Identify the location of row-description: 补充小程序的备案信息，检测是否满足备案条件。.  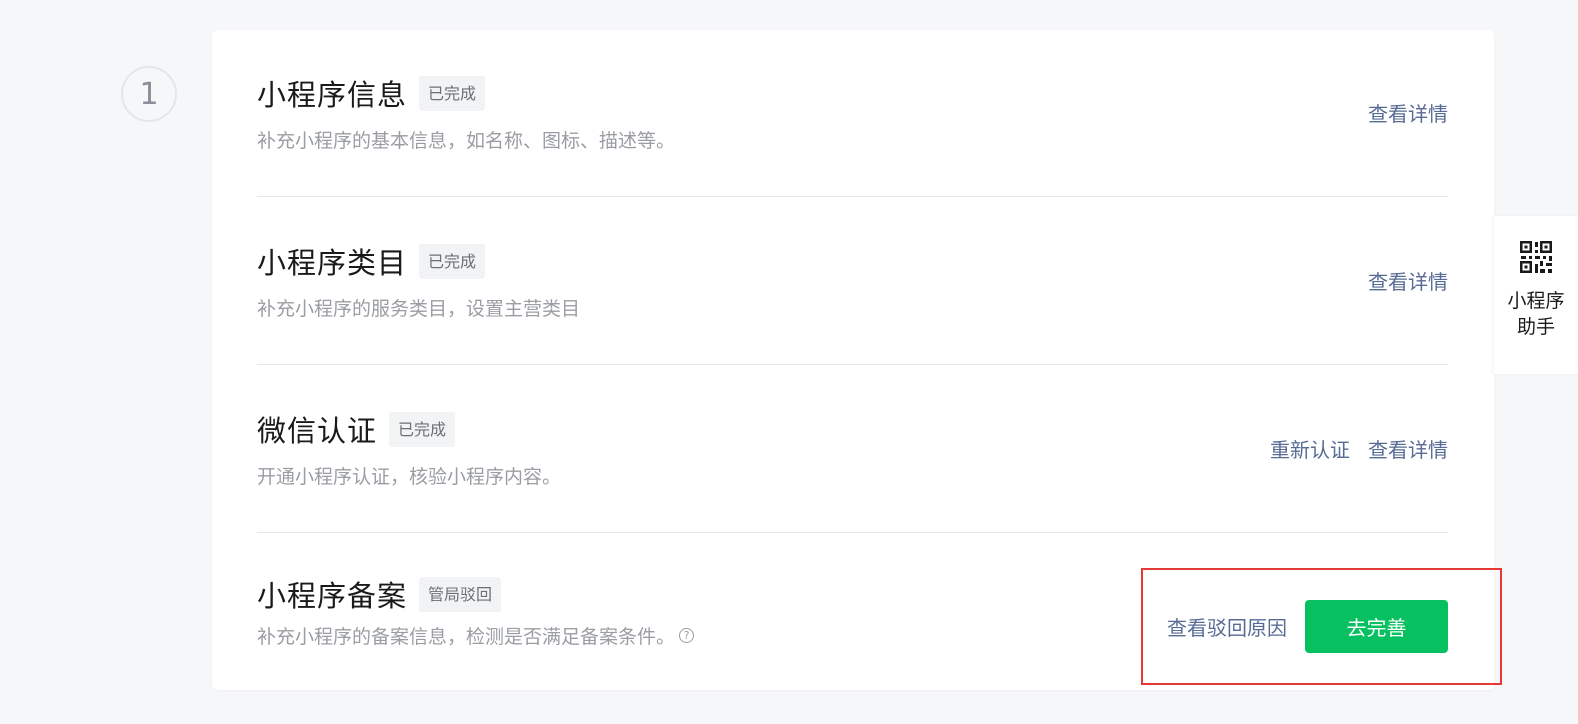
(466, 637).